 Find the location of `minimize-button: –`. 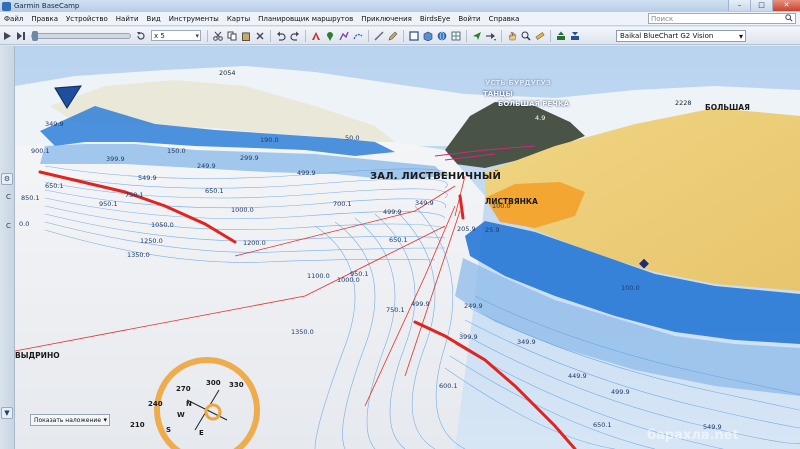

minimize-button: – is located at coordinates (739, 5).